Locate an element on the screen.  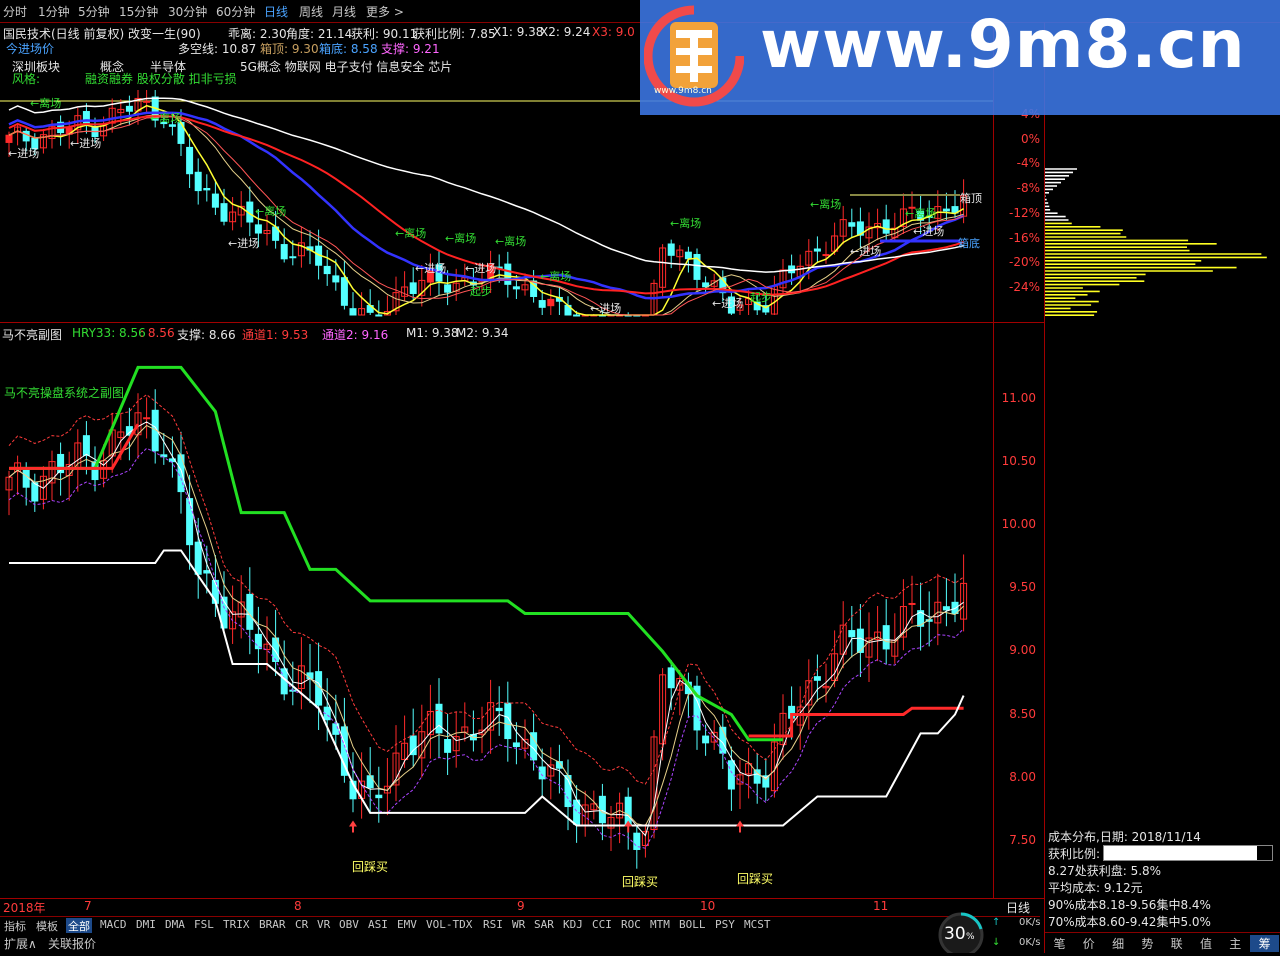
tab-3: 15分钟 is located at coordinates (138, 11).